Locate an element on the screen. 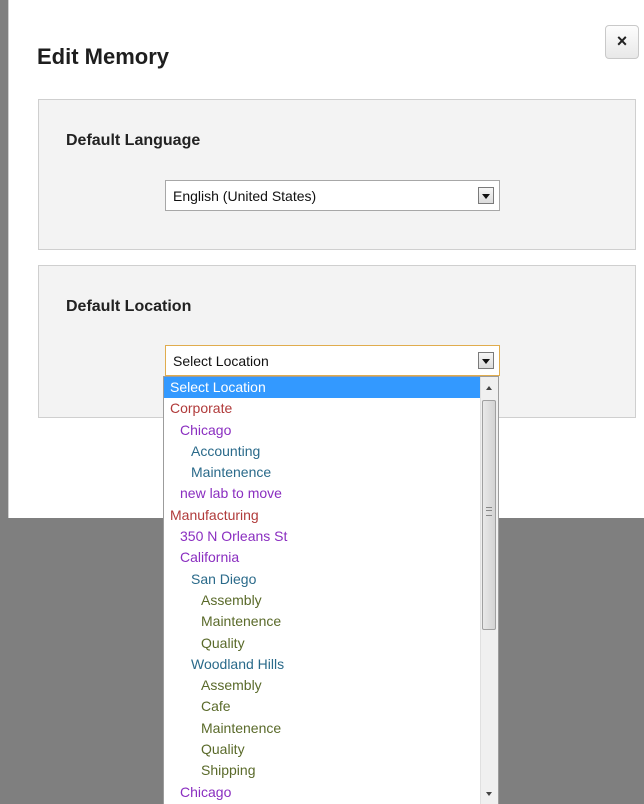 The image size is (644, 804). location-option: Cafe is located at coordinates (322, 706).